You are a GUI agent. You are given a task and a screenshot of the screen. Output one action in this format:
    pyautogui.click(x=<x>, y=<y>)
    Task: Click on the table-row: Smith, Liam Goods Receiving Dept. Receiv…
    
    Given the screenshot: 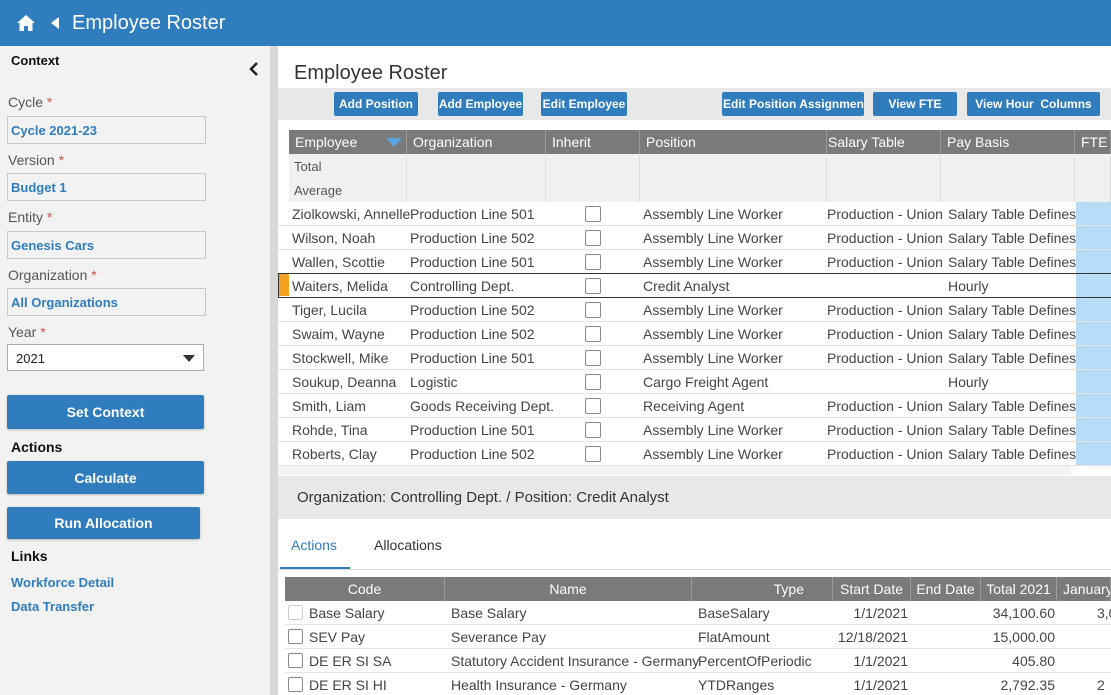 What is the action you would take?
    pyautogui.click(x=694, y=406)
    